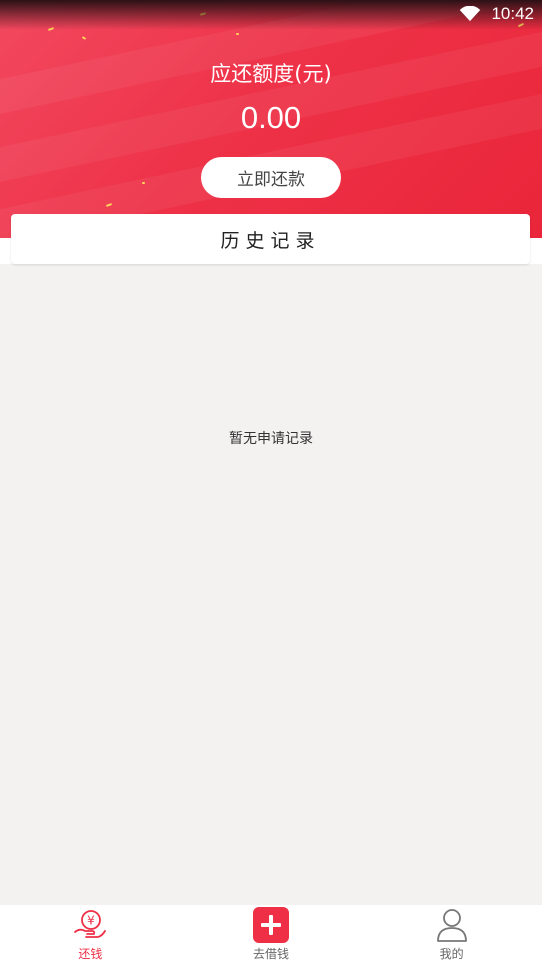 Image resolution: width=542 pixels, height=964 pixels. I want to click on repay-hand-icon: ¥, so click(90, 924).